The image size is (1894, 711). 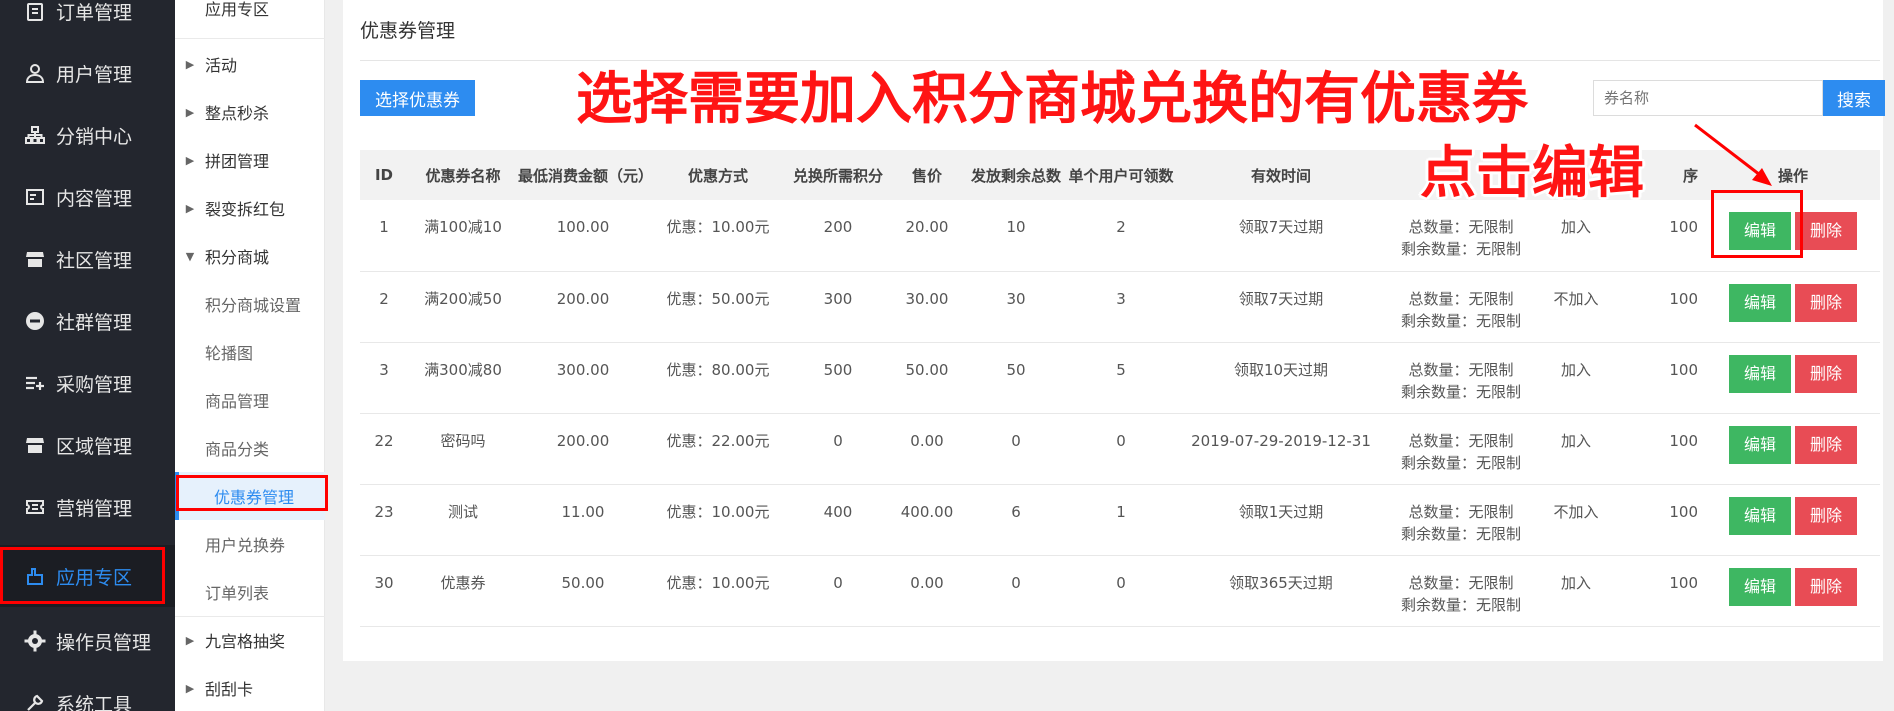 I want to click on submenu-item-activity: ▶ 活动, so click(x=250, y=64).